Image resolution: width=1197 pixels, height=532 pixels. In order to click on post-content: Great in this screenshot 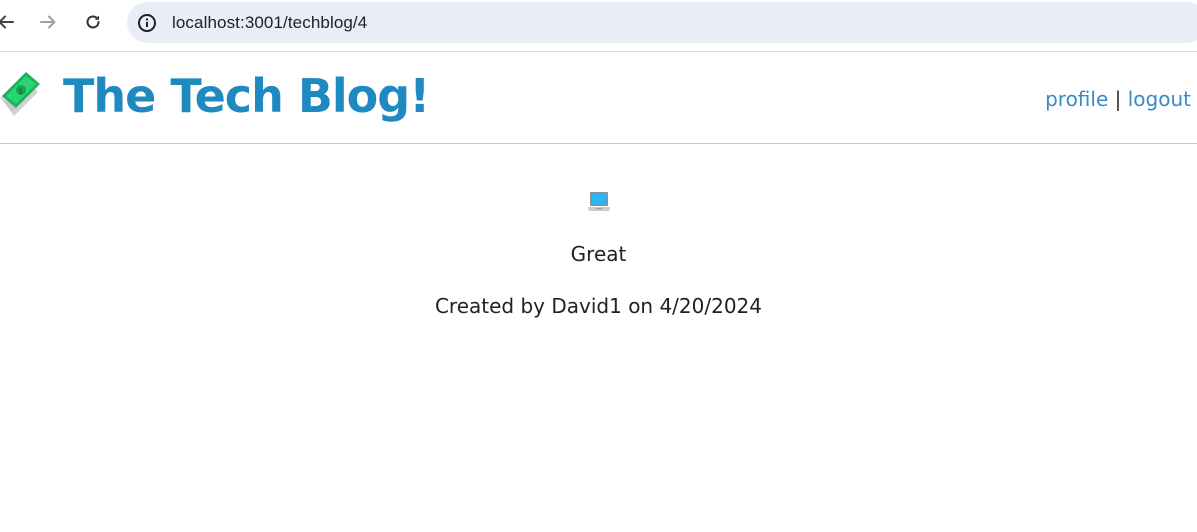, I will do `click(598, 254)`.